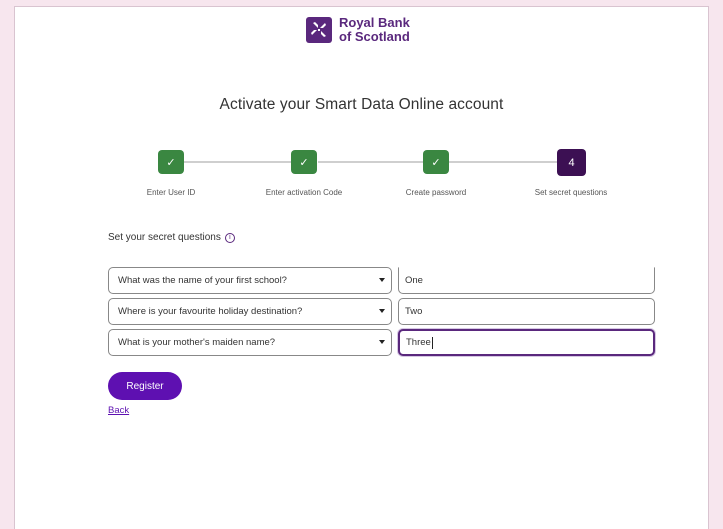 The height and width of the screenshot is (529, 723). Describe the element at coordinates (319, 30) in the screenshot. I see `rbs-daisy-logo-icon` at that location.